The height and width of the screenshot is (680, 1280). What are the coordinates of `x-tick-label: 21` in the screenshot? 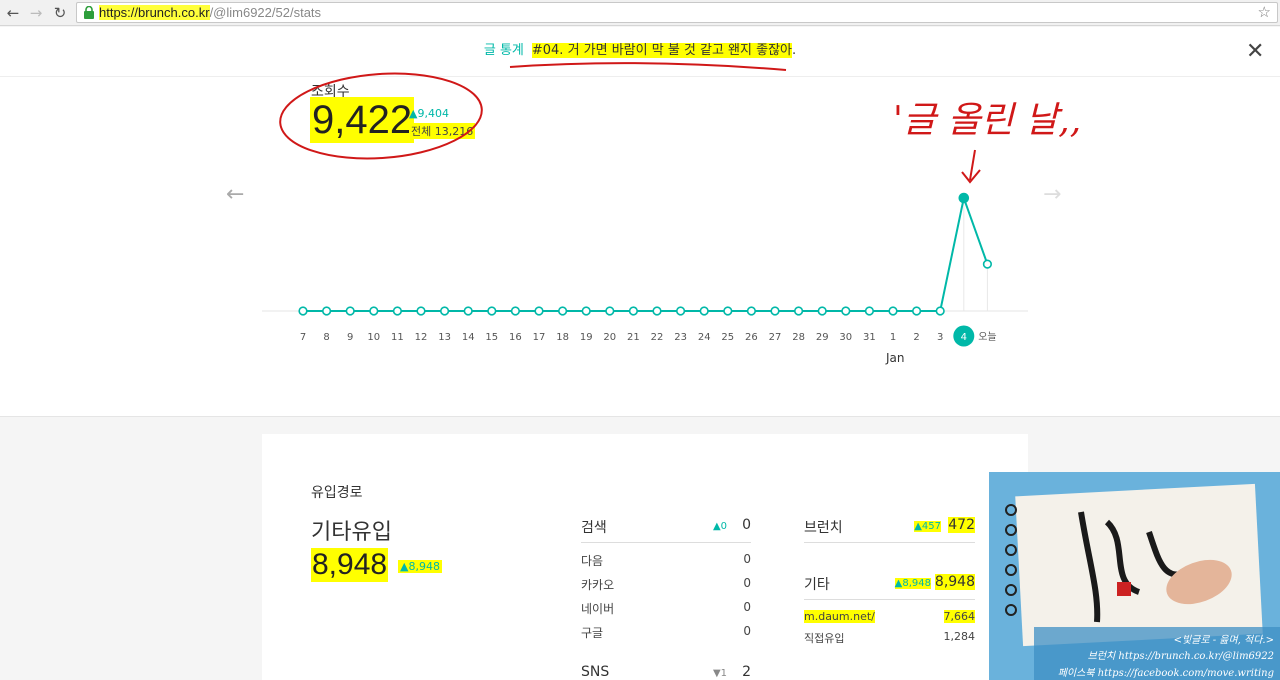 It's located at (633, 337).